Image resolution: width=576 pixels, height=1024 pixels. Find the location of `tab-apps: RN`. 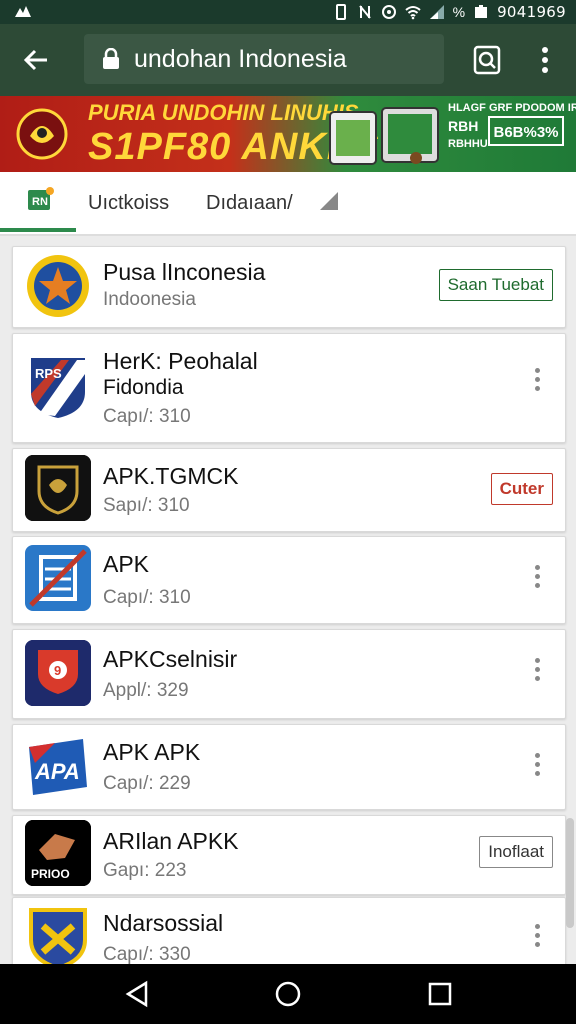

tab-apps: RN is located at coordinates (40, 200).